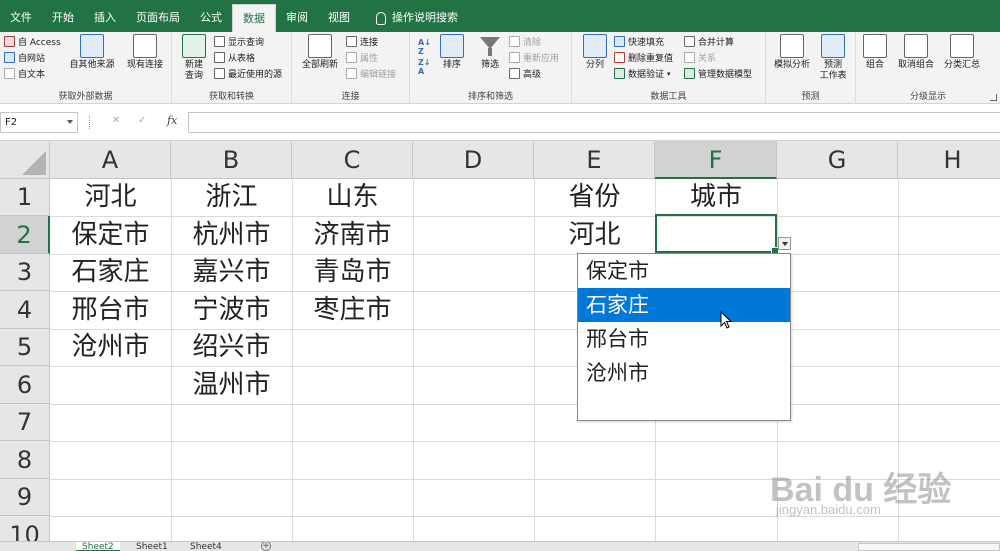 Image resolution: width=1000 pixels, height=551 pixels. I want to click on globe-icon, so click(9, 57).